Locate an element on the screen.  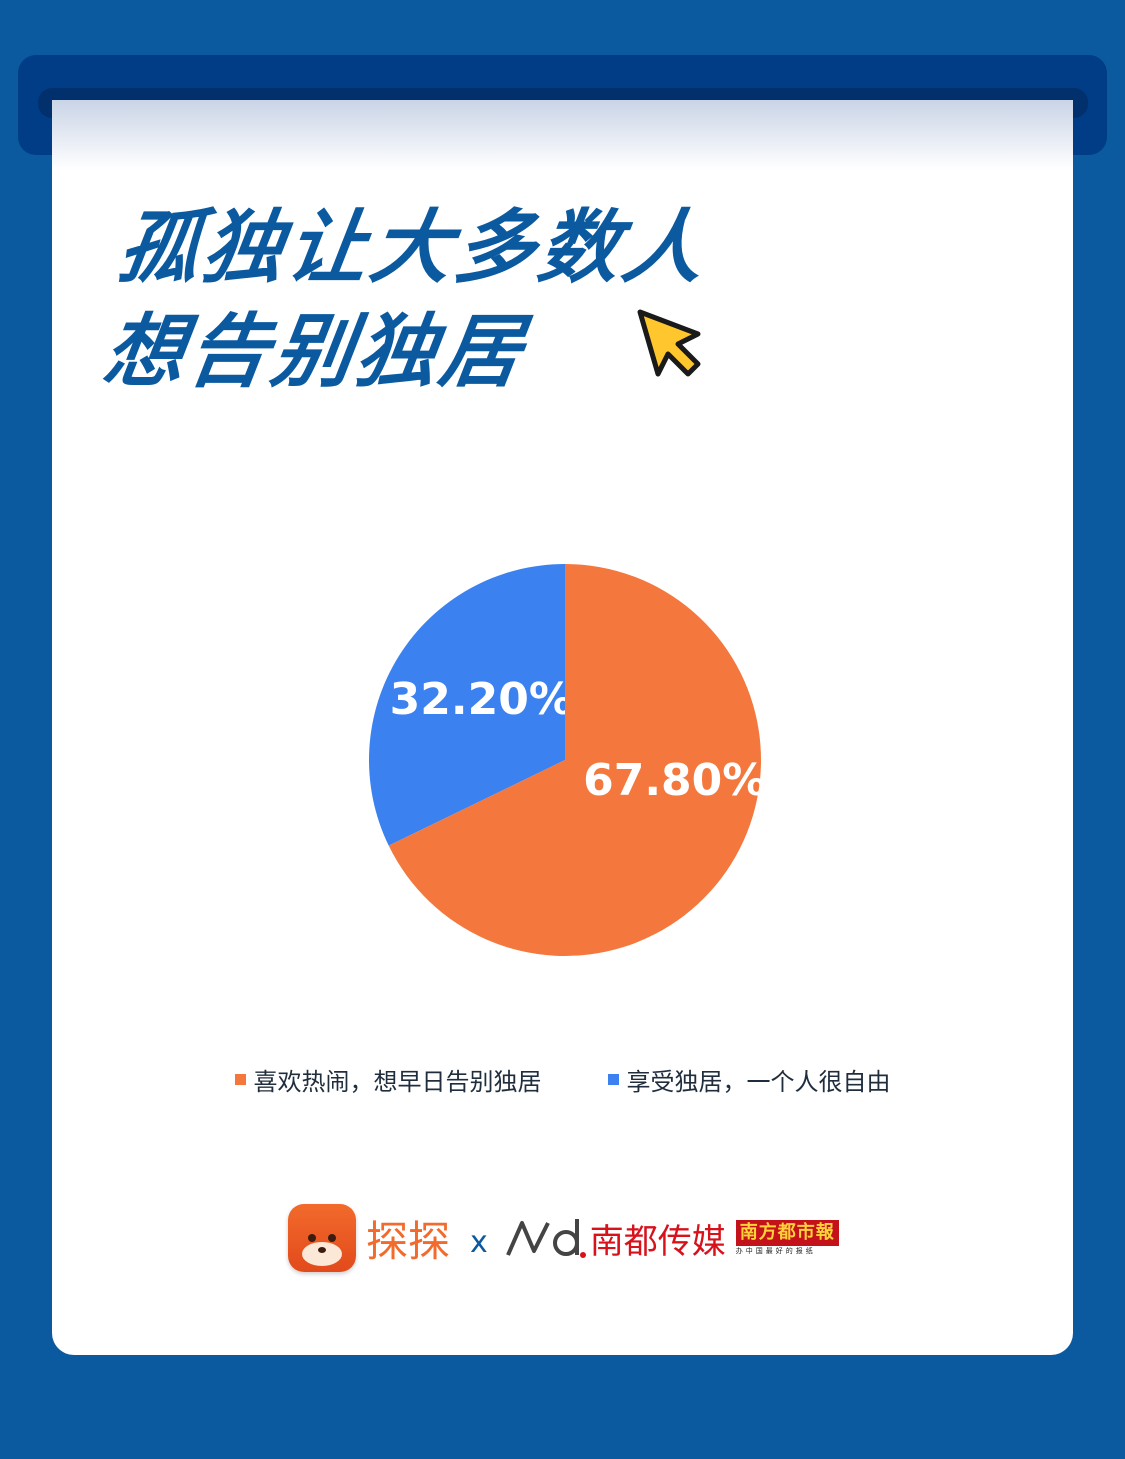
newspaper-logo: 南方都市報 办中国最好的报纸 is located at coordinates (782, 1238).